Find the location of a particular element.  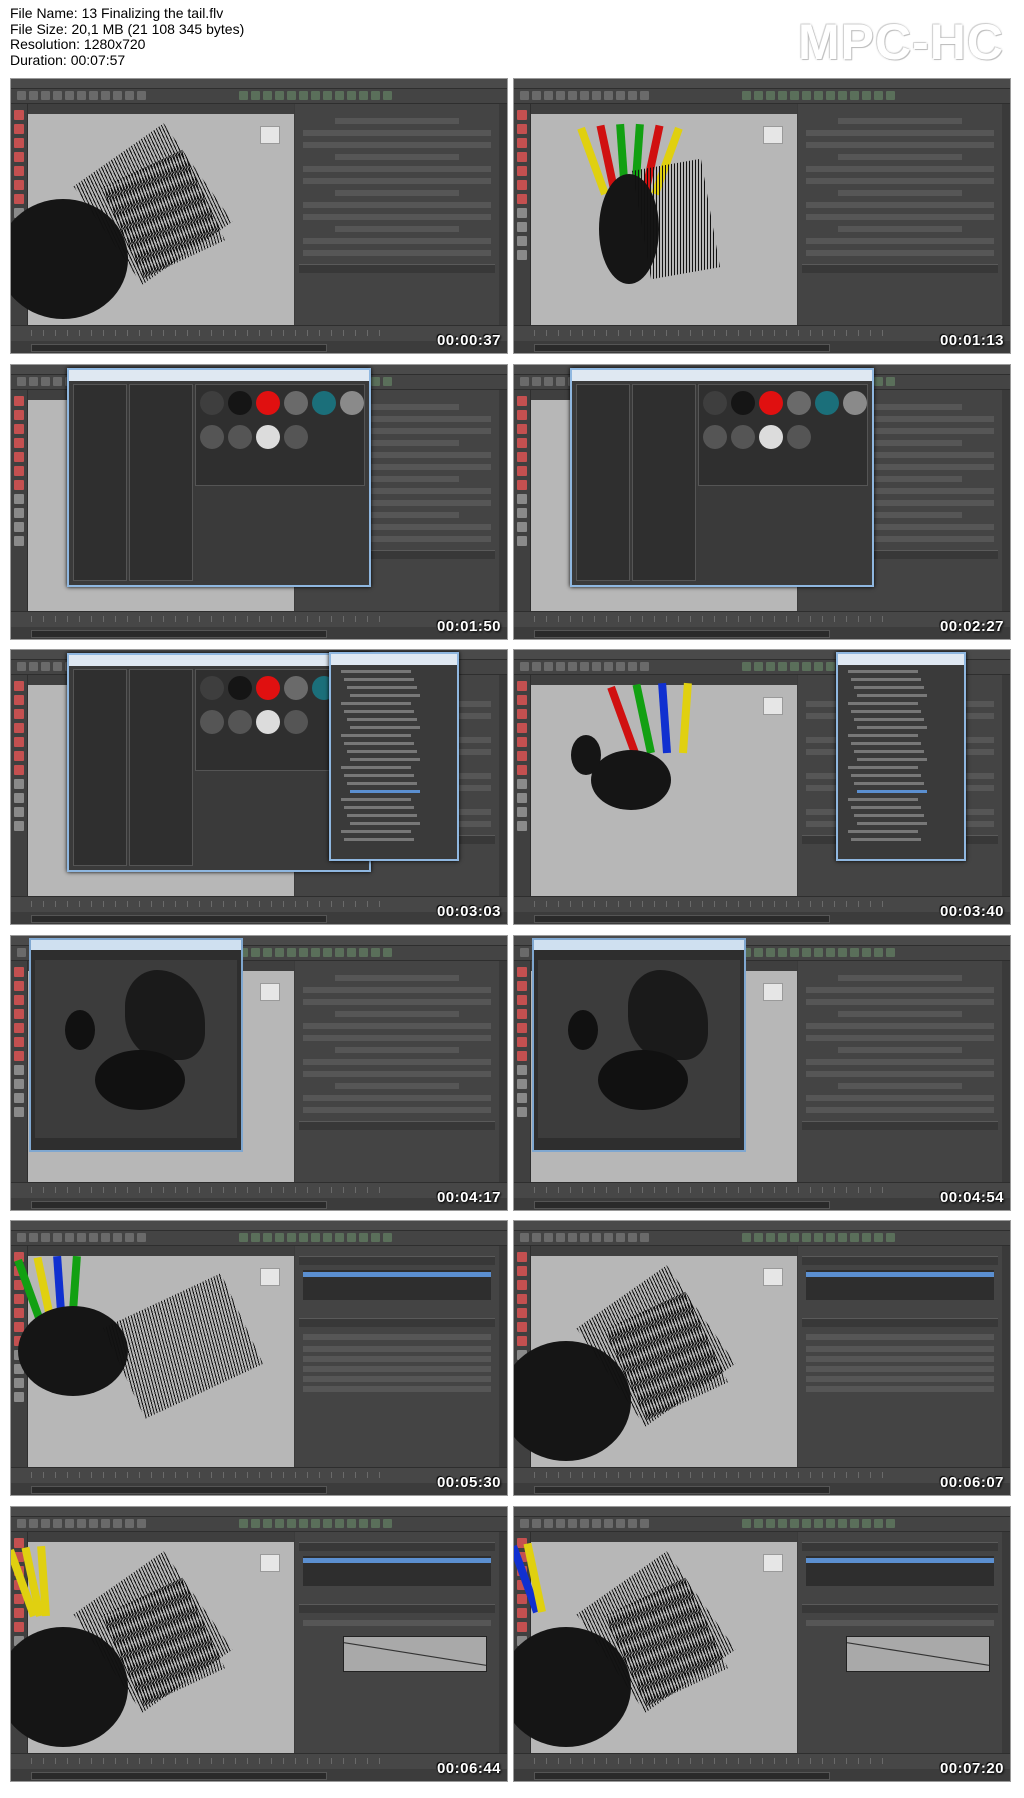

thumbnail: 00:05:30 is located at coordinates (259, 1358).